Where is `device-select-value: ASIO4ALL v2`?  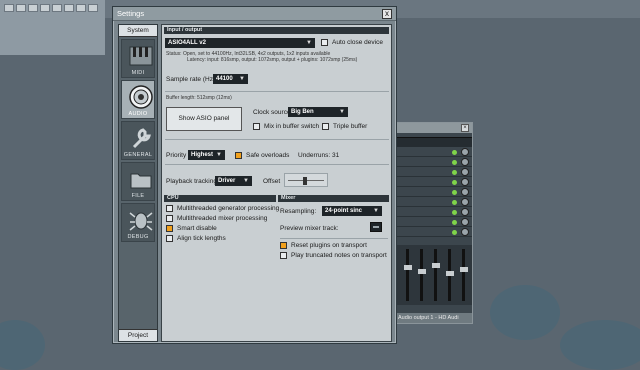 device-select-value: ASIO4ALL v2 is located at coordinates (187, 43).